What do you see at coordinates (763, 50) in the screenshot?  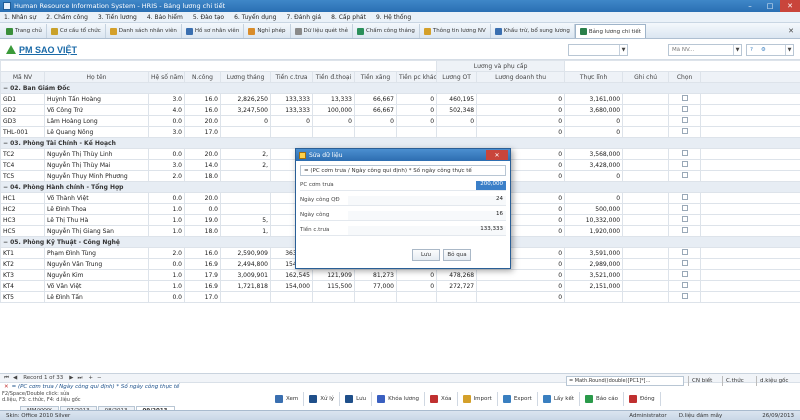 I see `gear-icon: ⚙` at bounding box center [763, 50].